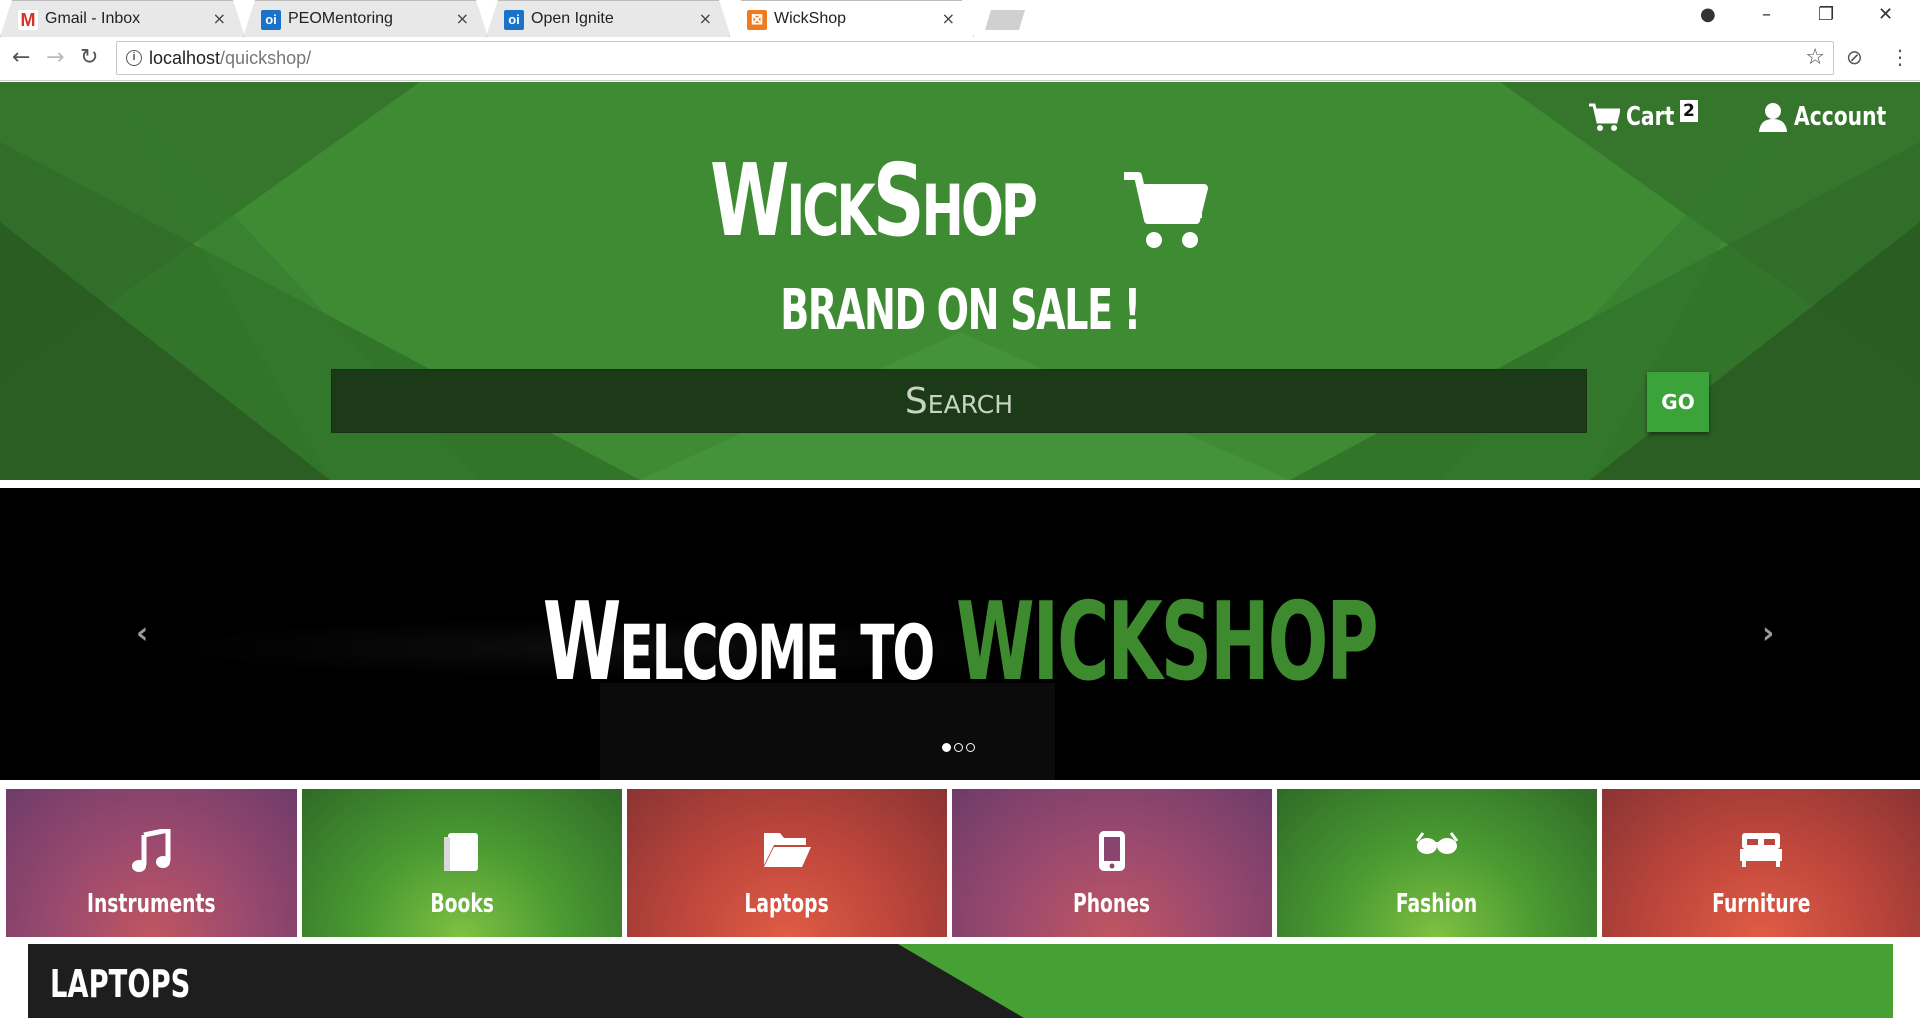 This screenshot has height=1030, width=1920. I want to click on category-label: Laptops, so click(787, 904).